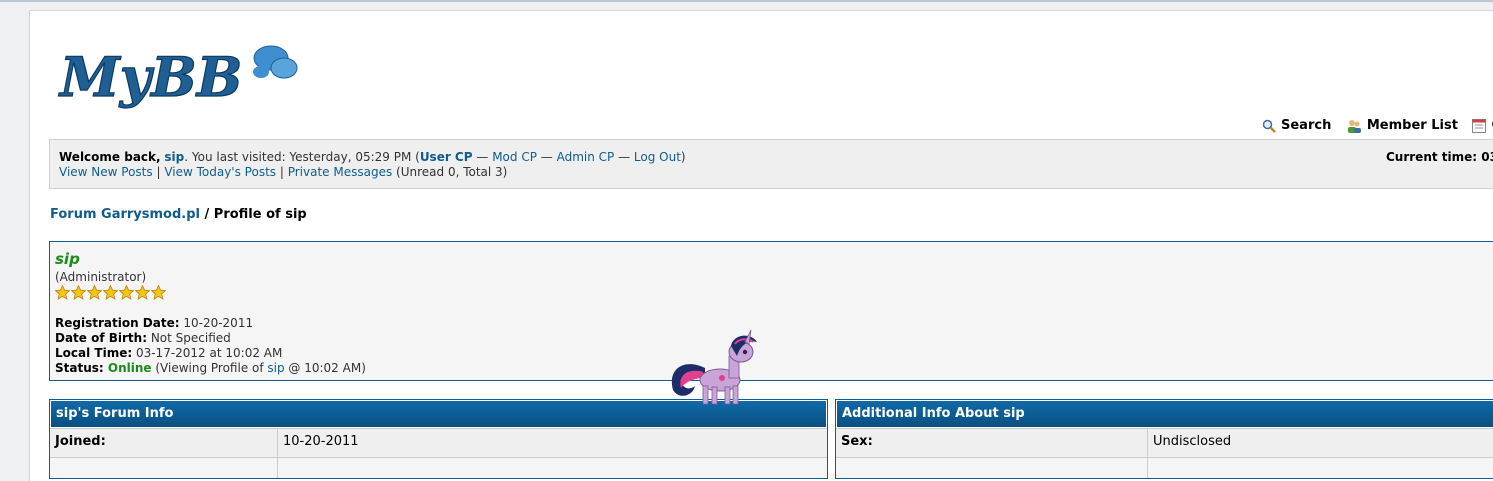  I want to click on breadcrumb-forum-link: Forum Garrysmod.pl, so click(125, 214).